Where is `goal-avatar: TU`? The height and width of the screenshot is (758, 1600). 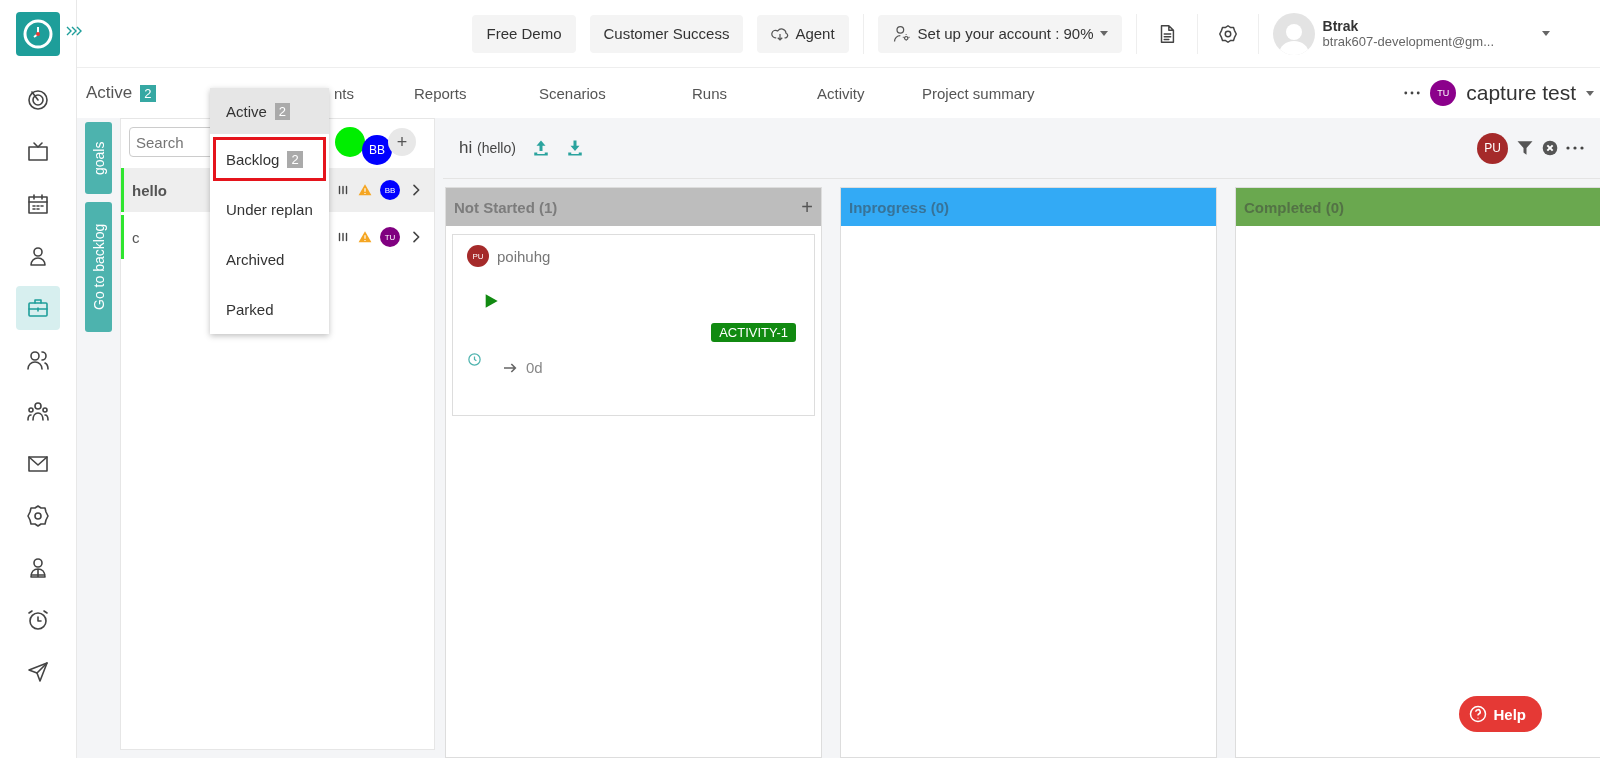 goal-avatar: TU is located at coordinates (390, 237).